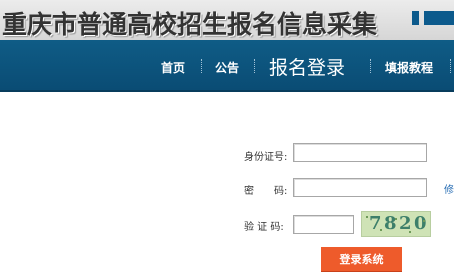 This screenshot has height=274, width=454. I want to click on captcha-label: 验 证 码:, so click(264, 225).